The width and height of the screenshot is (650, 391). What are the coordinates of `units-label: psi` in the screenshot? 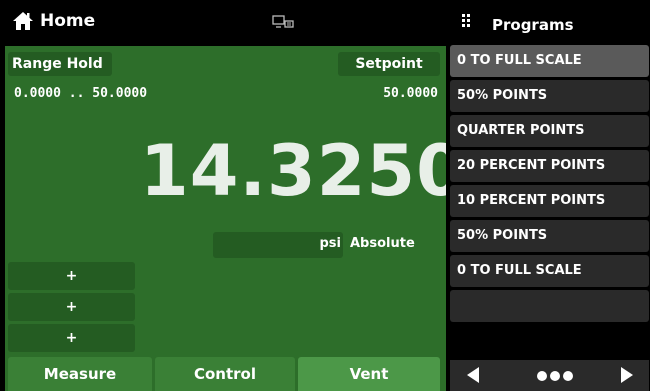 It's located at (330, 243).